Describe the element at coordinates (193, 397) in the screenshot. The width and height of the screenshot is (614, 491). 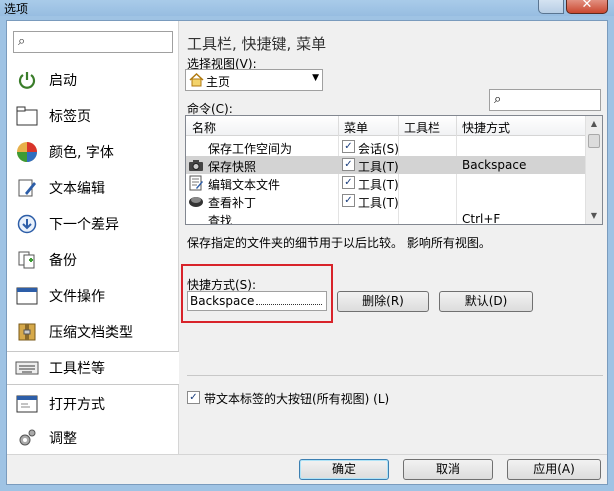
I see `large-buttons-checkbox: ✓` at that location.